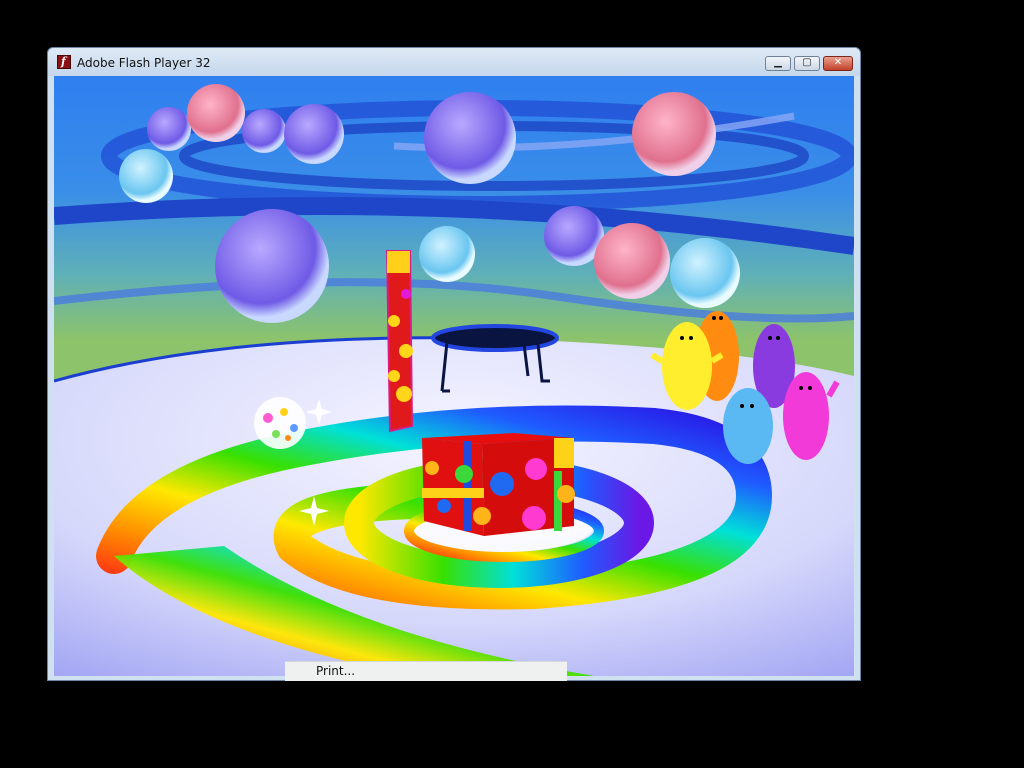 The width and height of the screenshot is (1024, 768). Describe the element at coordinates (144, 63) in the screenshot. I see `window-title: Adobe Flash Player 32` at that location.